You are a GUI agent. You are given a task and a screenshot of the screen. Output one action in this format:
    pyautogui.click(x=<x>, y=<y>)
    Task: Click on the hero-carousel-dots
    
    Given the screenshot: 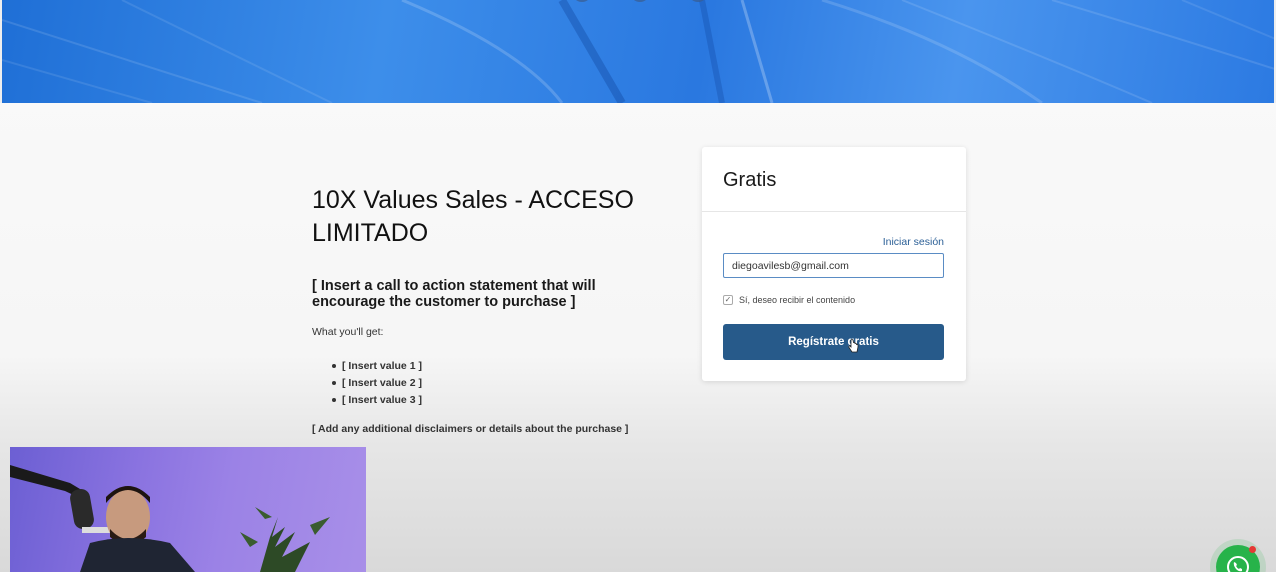 What is the action you would take?
    pyautogui.click(x=640, y=1)
    